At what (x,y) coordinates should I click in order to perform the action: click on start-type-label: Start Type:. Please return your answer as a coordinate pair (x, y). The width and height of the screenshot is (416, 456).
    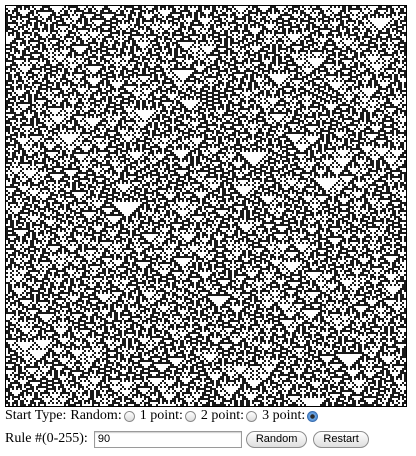
    Looking at the image, I should click on (36, 415).